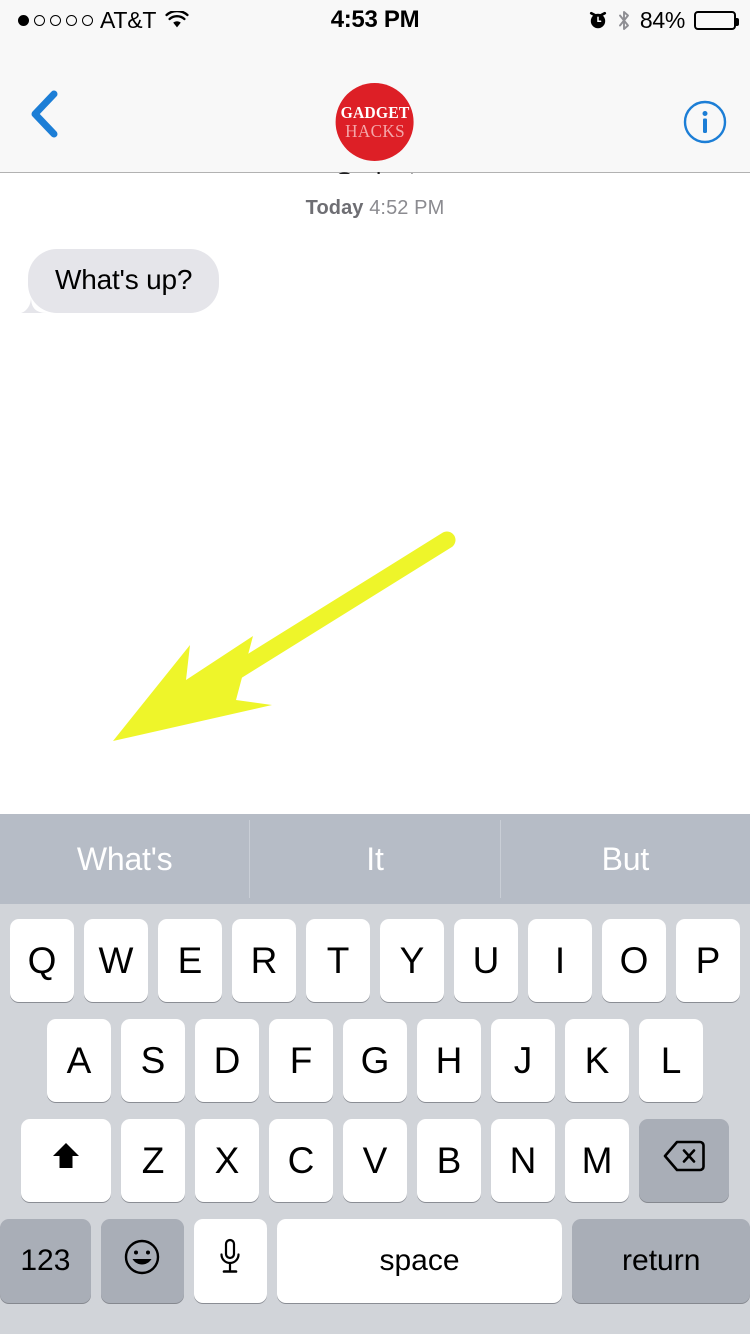 The height and width of the screenshot is (1334, 750). What do you see at coordinates (523, 1060) in the screenshot?
I see `key-j: J` at bounding box center [523, 1060].